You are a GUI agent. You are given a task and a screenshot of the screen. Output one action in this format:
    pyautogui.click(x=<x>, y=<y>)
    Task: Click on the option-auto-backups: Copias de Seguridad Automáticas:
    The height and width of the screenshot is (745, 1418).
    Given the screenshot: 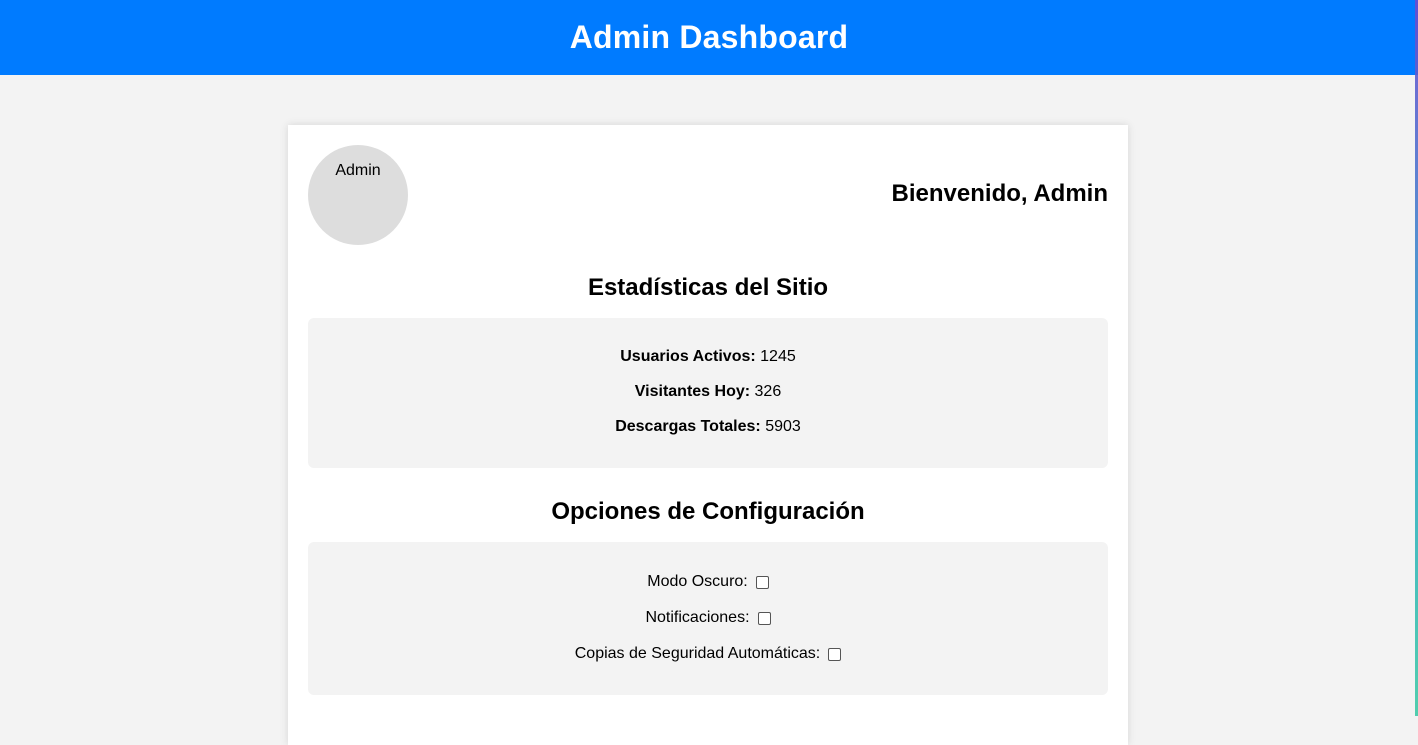 What is the action you would take?
    pyautogui.click(x=708, y=654)
    